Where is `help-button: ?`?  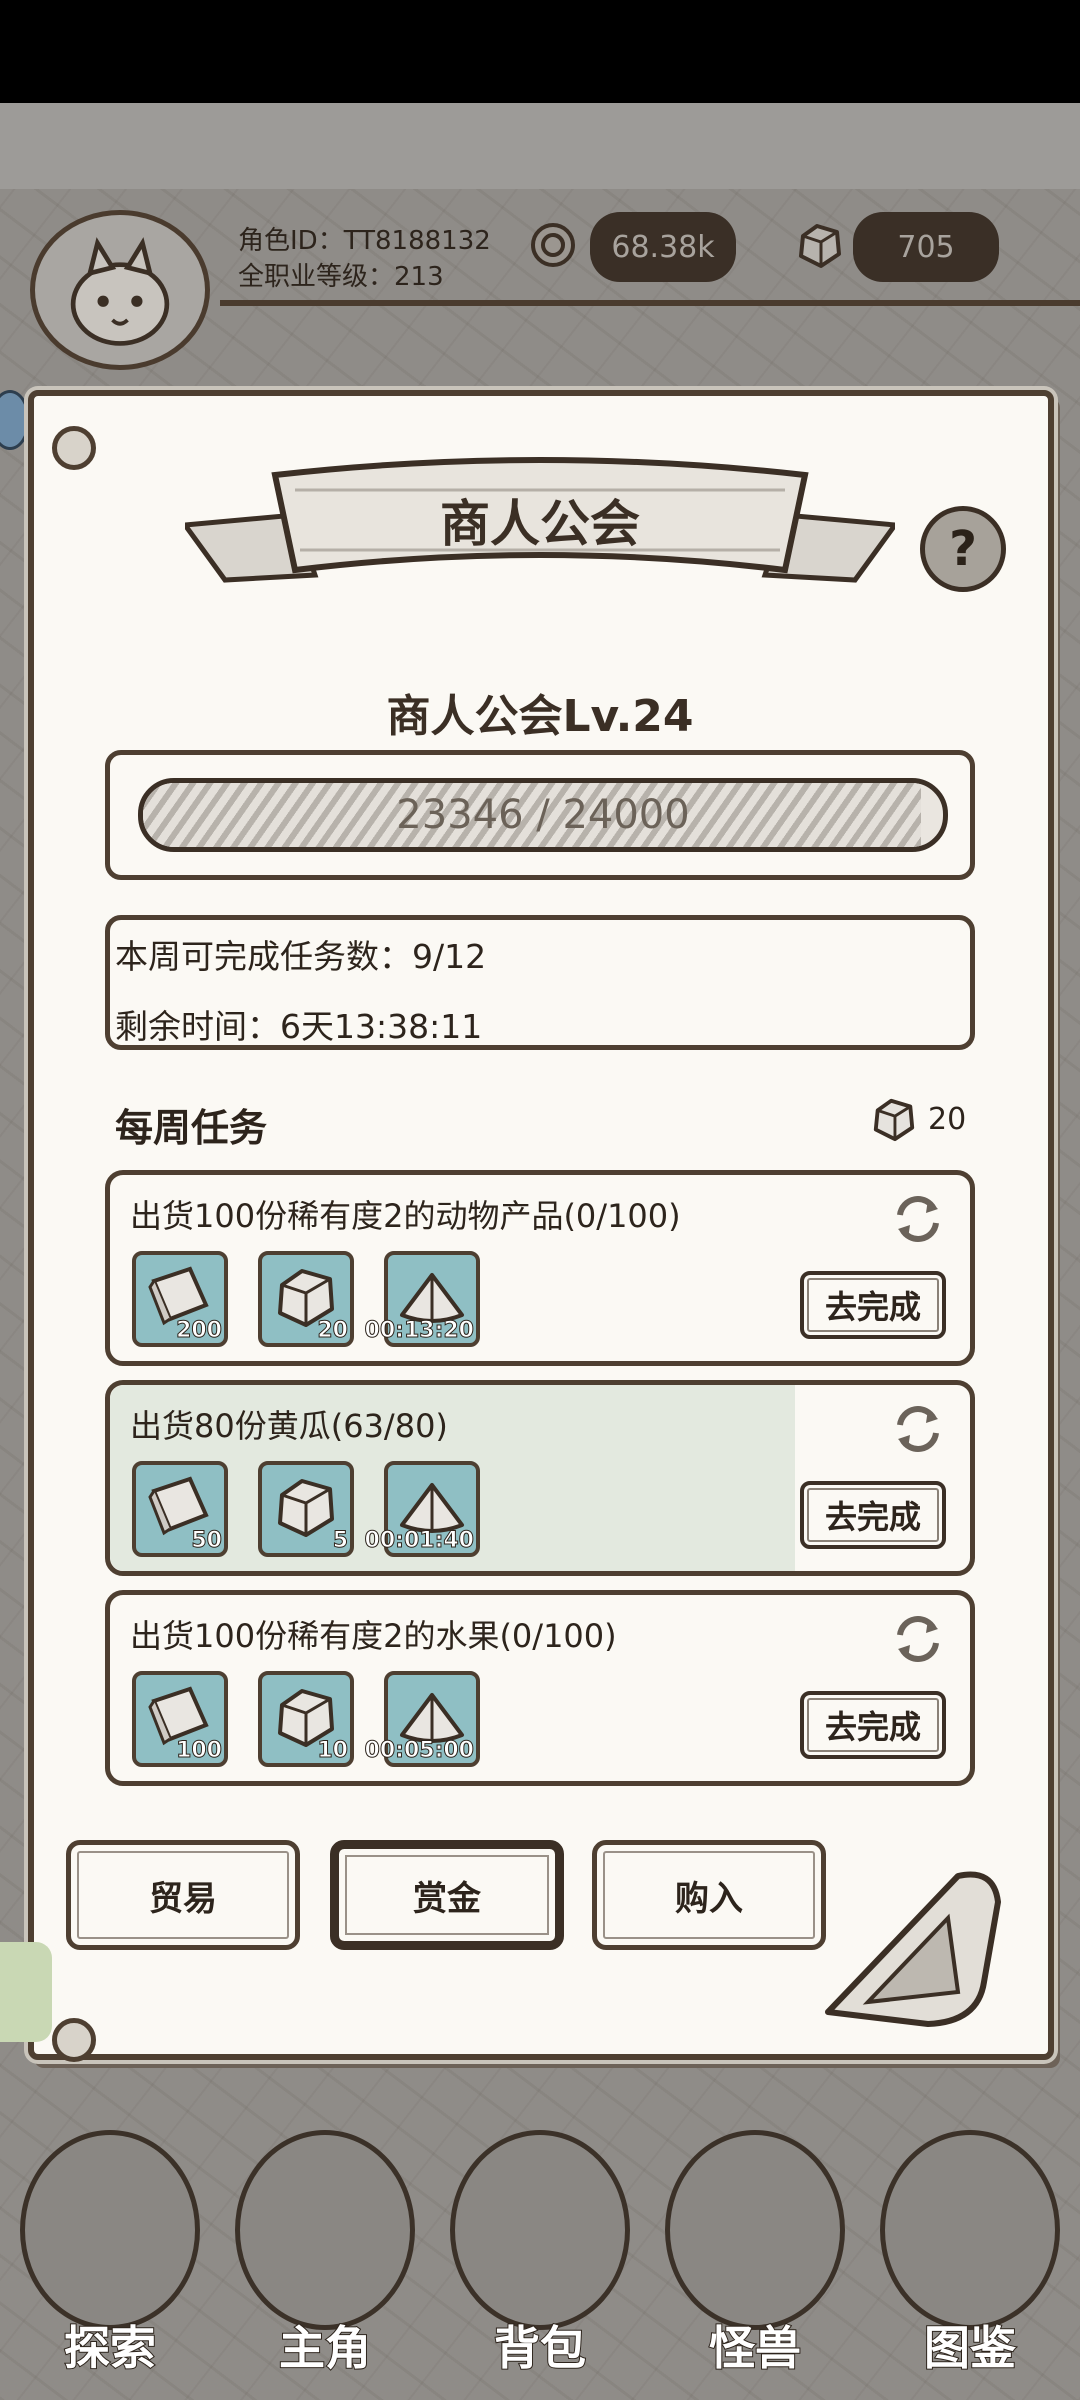 help-button: ? is located at coordinates (963, 549).